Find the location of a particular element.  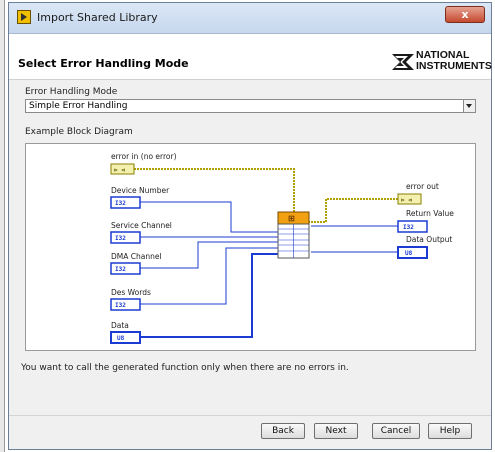

error-out-terminal: ⊳ ⊲ is located at coordinates (409, 199).